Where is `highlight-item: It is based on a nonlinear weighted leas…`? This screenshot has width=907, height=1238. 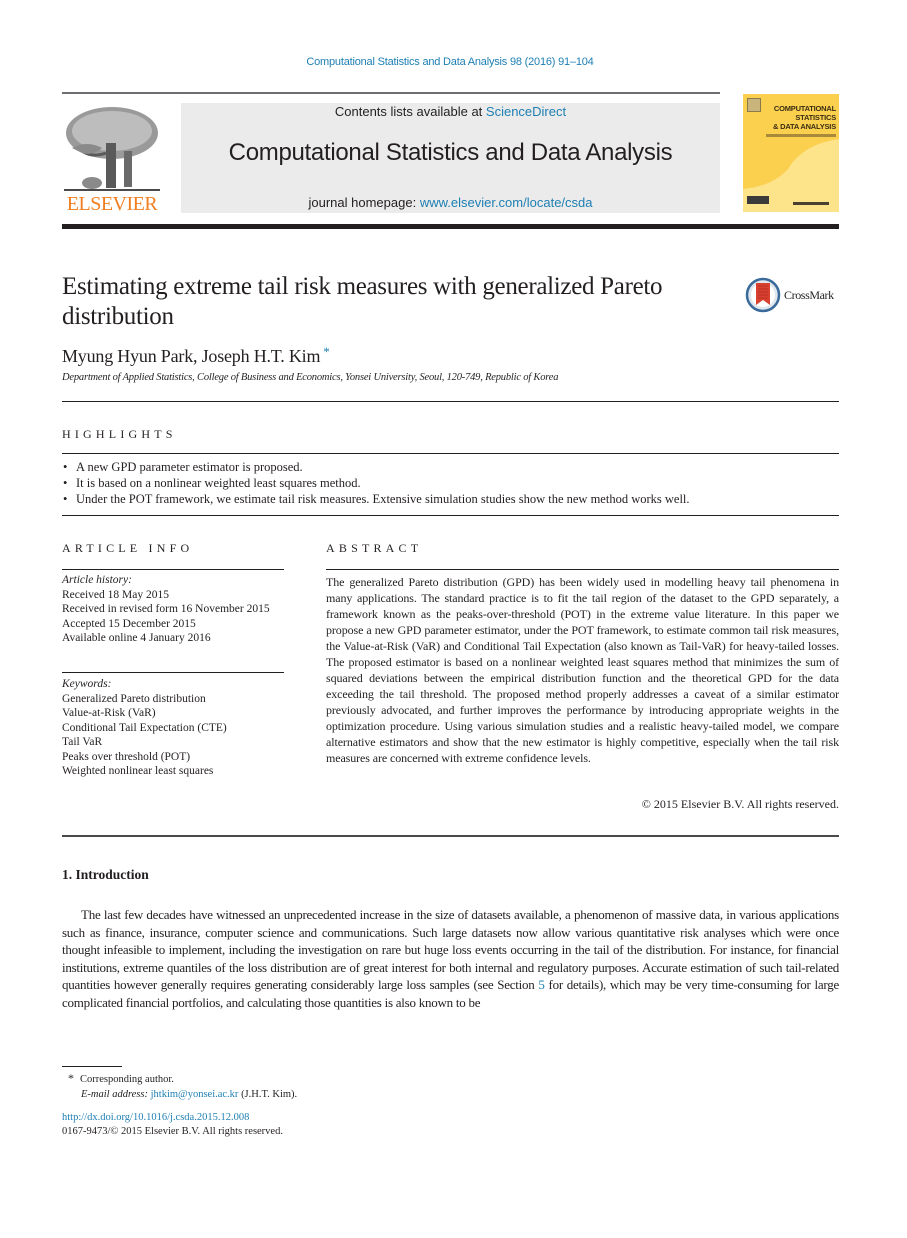 highlight-item: It is based on a nonlinear weighted leas… is located at coordinates (450, 483).